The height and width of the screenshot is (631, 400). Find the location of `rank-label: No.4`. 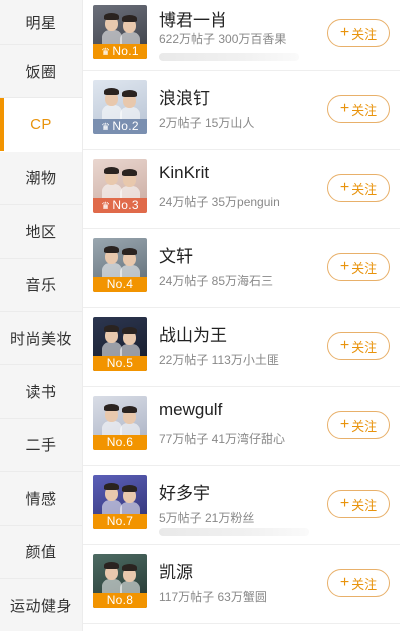

rank-label: No.4 is located at coordinates (120, 284).